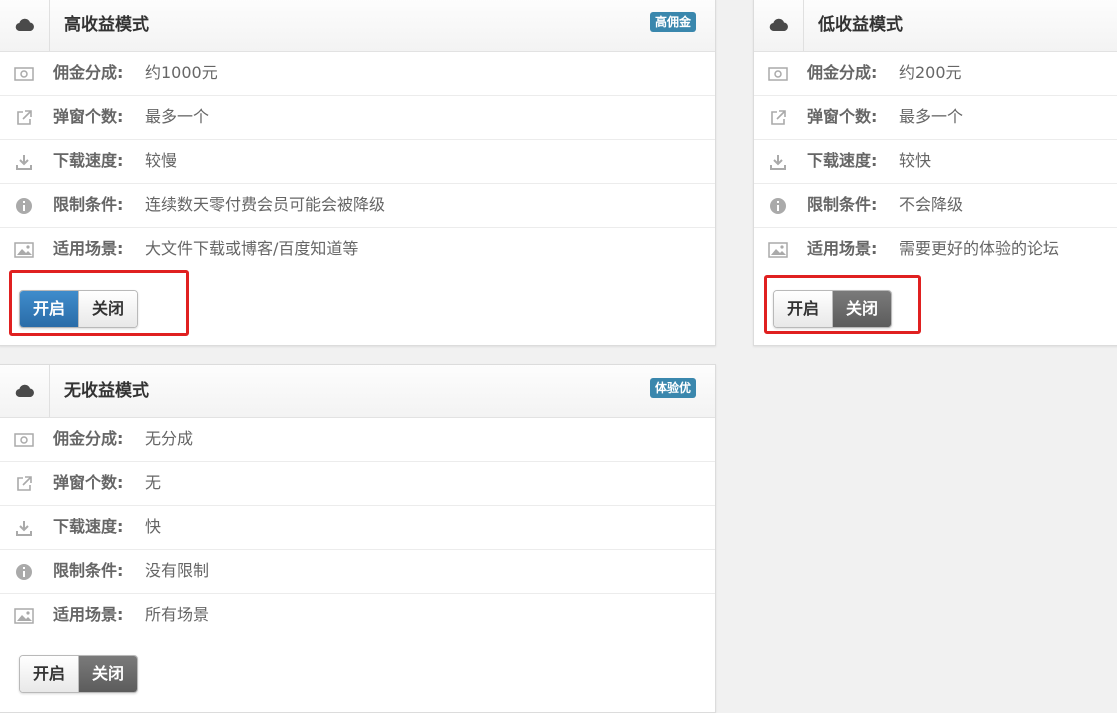 Image resolution: width=1117 pixels, height=713 pixels. What do you see at coordinates (161, 160) in the screenshot?
I see `row-value: 较慢` at bounding box center [161, 160].